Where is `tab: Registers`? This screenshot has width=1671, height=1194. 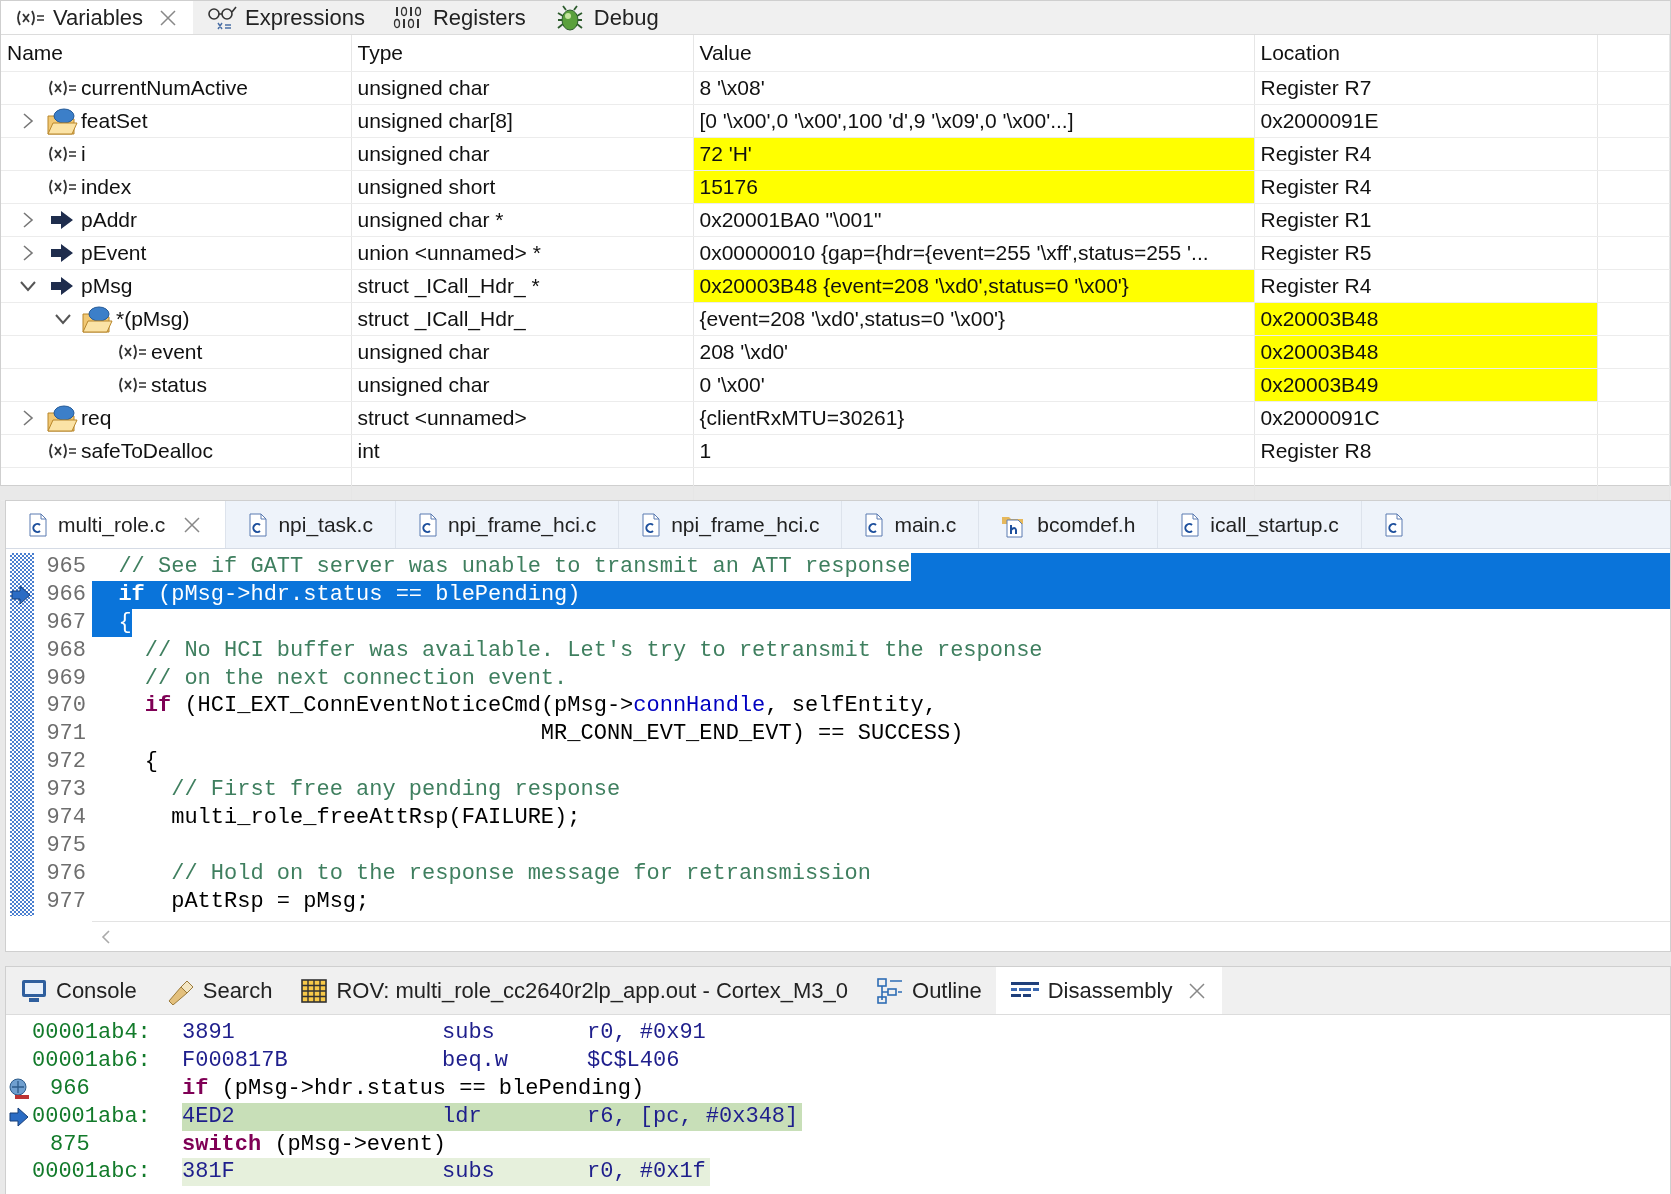 tab: Registers is located at coordinates (459, 17).